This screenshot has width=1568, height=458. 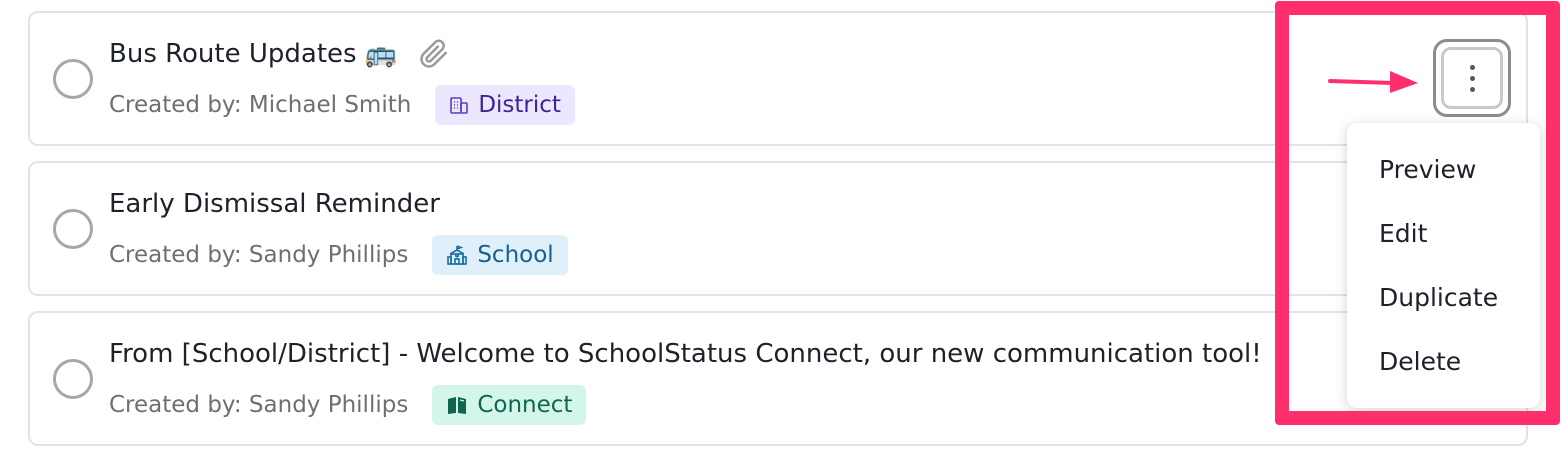 I want to click on connect-tag: Connect, so click(x=509, y=405).